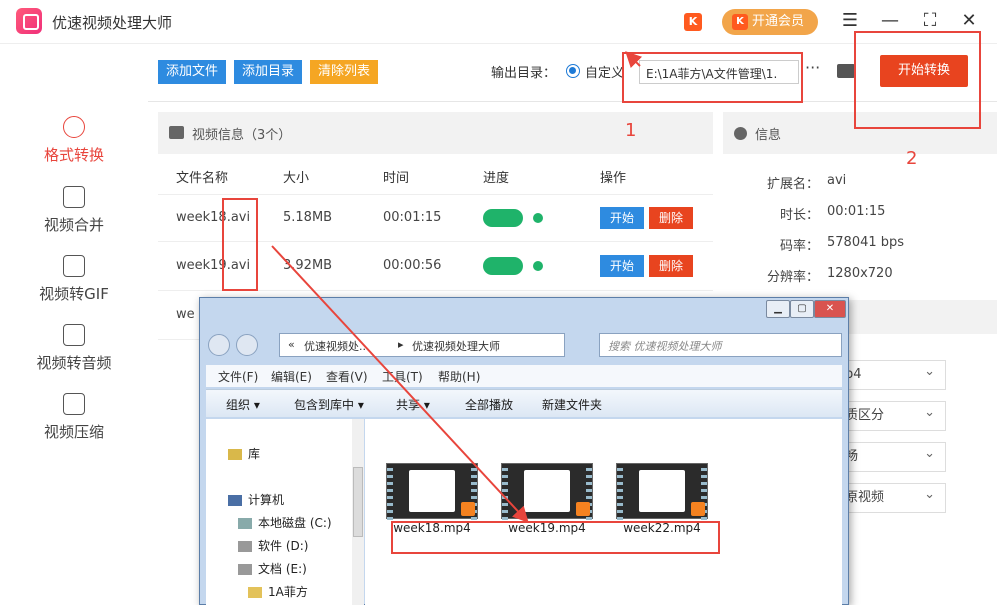 The image size is (997, 605). What do you see at coordinates (799, 246) in the screenshot?
I see `info-key: 码率：` at bounding box center [799, 246].